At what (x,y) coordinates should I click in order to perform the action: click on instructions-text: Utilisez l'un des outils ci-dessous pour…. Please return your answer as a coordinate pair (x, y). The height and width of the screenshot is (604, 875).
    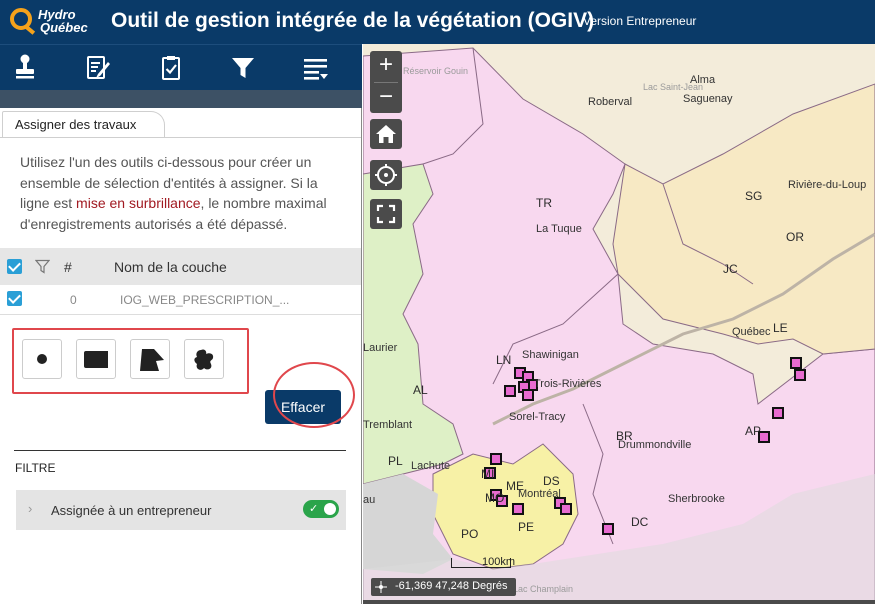
    Looking at the image, I should click on (185, 193).